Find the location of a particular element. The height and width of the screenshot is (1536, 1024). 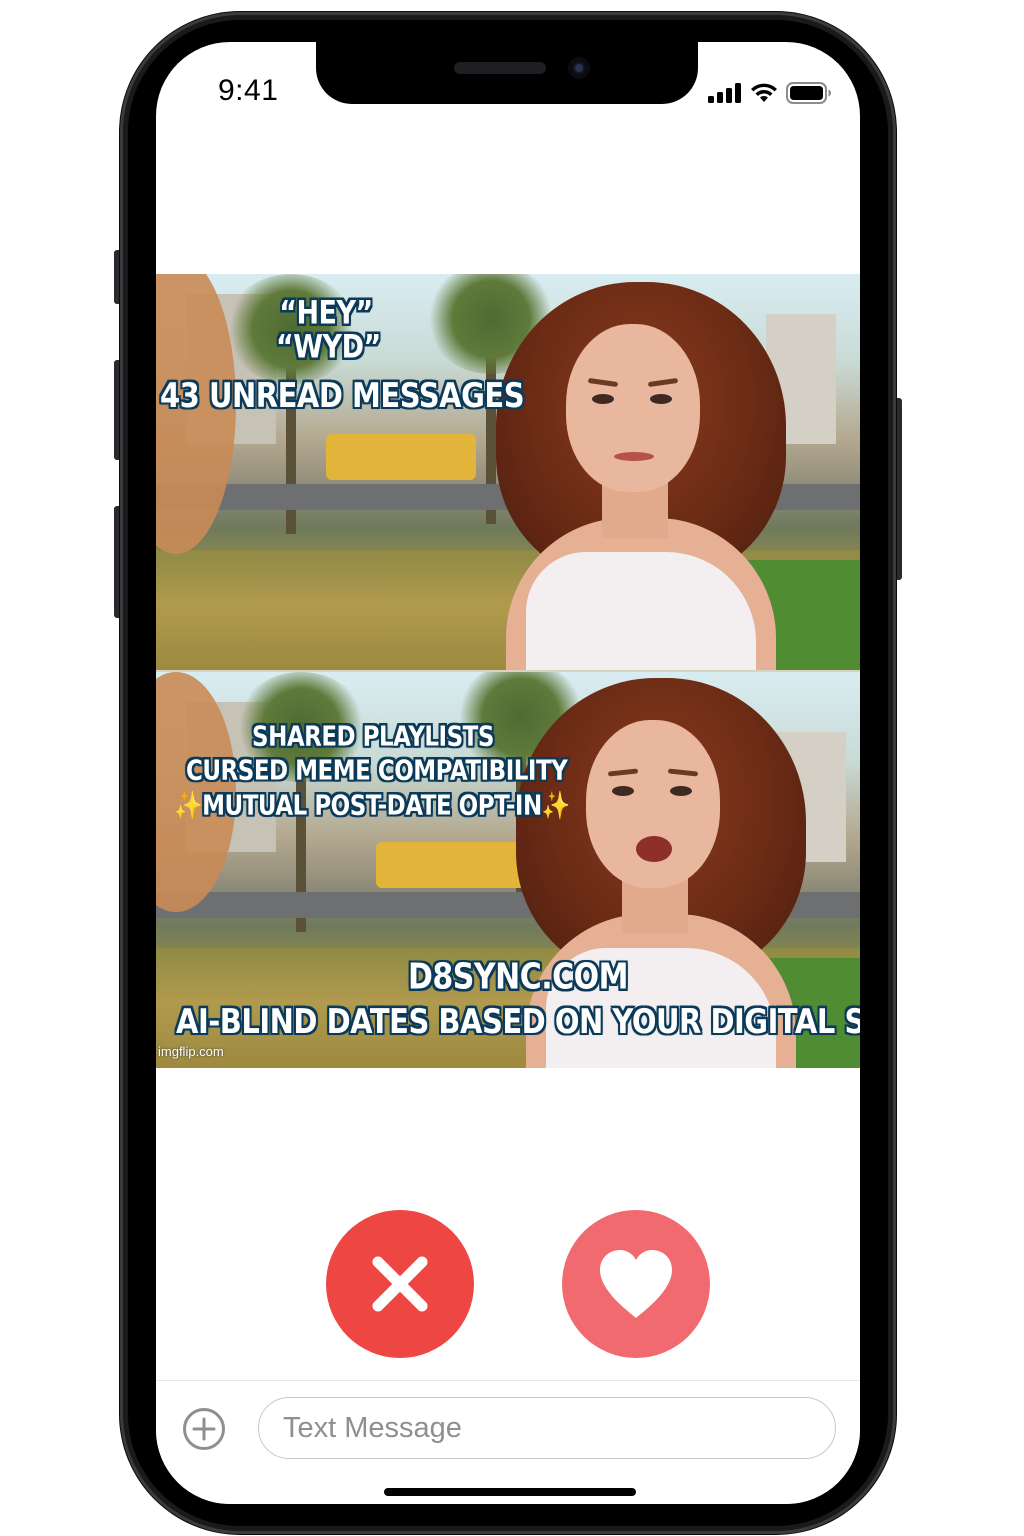

woman-skeptical is located at coordinates (641, 476).